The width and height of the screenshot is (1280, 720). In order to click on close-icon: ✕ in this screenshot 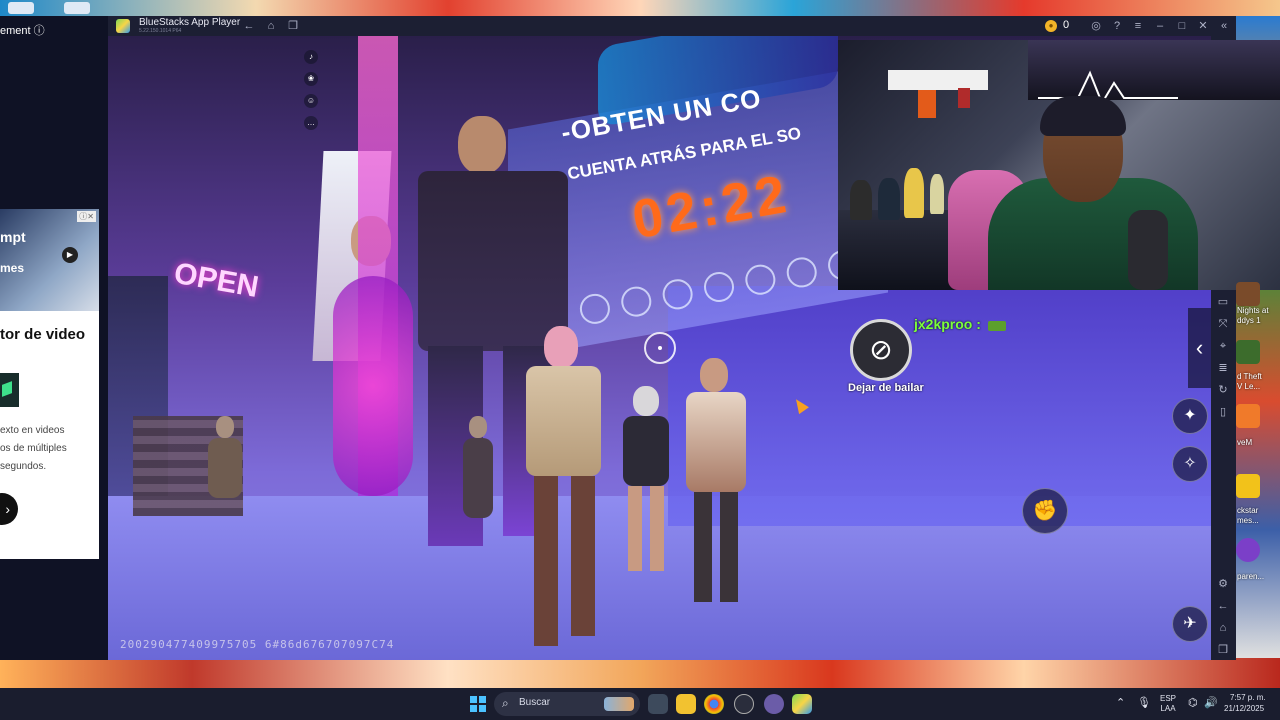, I will do `click(1203, 26)`.